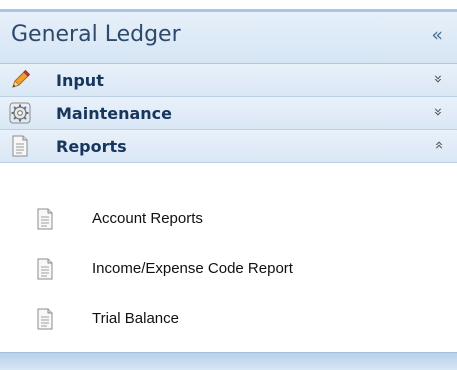 The width and height of the screenshot is (457, 370). What do you see at coordinates (135, 318) in the screenshot?
I see `report-item-label: Trial Balance` at bounding box center [135, 318].